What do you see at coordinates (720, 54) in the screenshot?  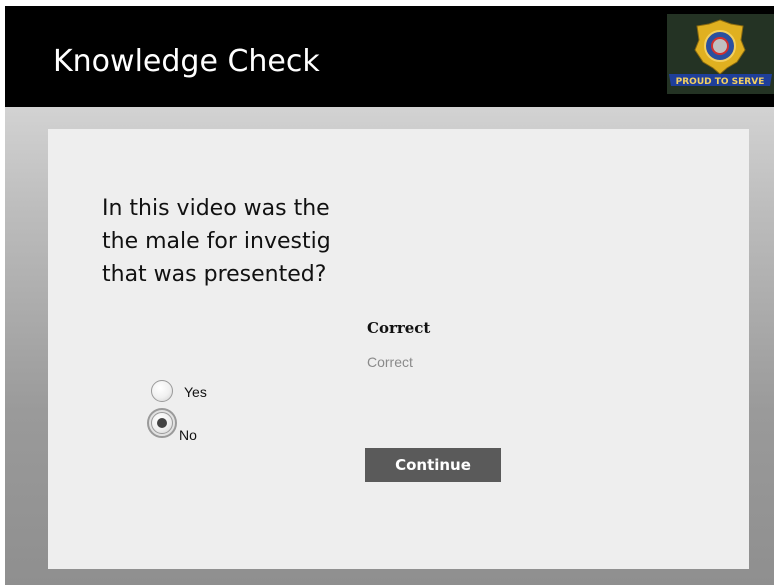 I see `police-badge-logo: PROUD TO SERVE` at bounding box center [720, 54].